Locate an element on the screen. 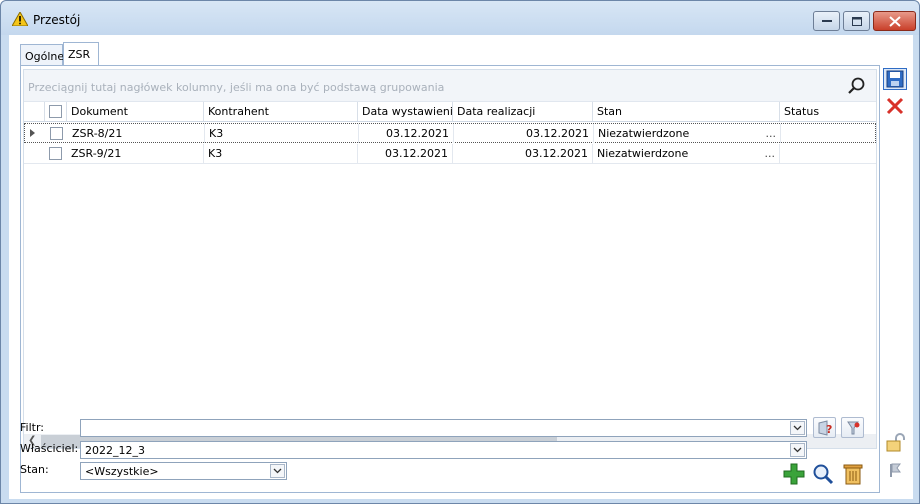  wlasciciel-dropdown-button is located at coordinates (797, 450).